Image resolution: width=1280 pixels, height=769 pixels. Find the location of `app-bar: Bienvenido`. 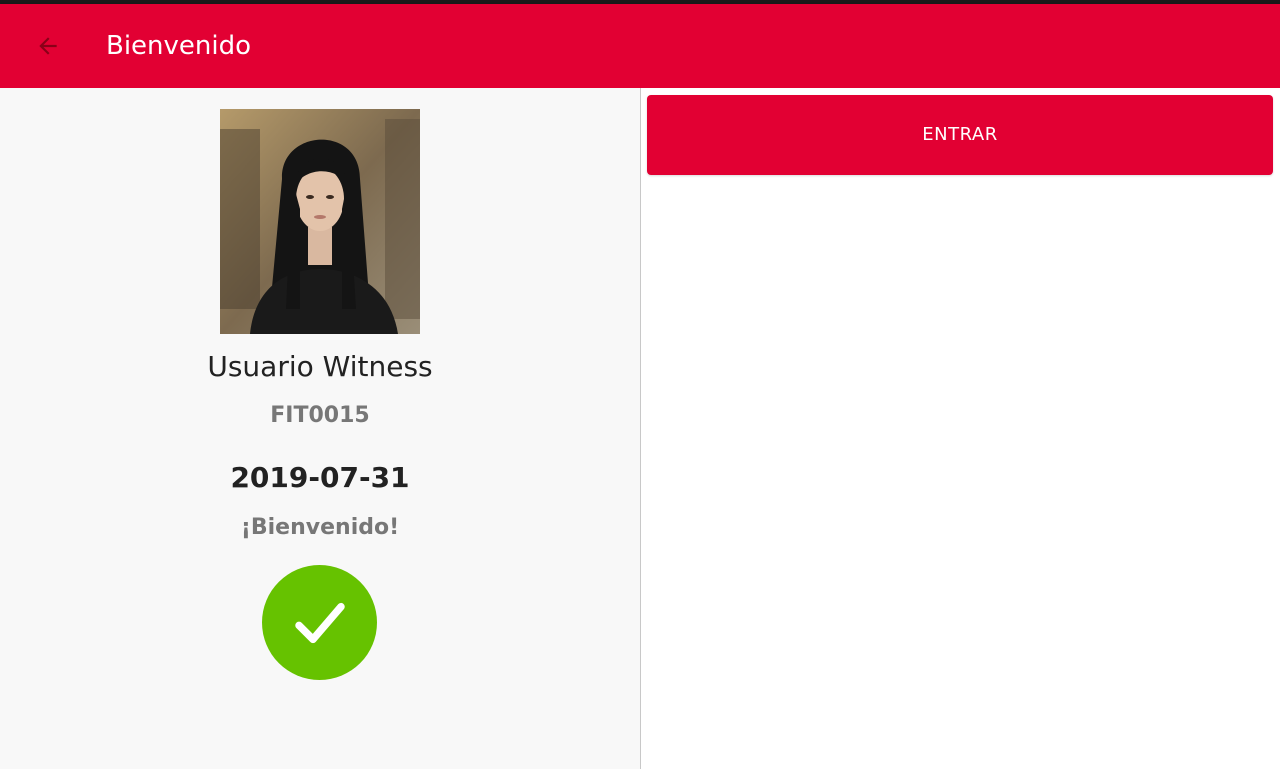

app-bar: Bienvenido is located at coordinates (640, 46).